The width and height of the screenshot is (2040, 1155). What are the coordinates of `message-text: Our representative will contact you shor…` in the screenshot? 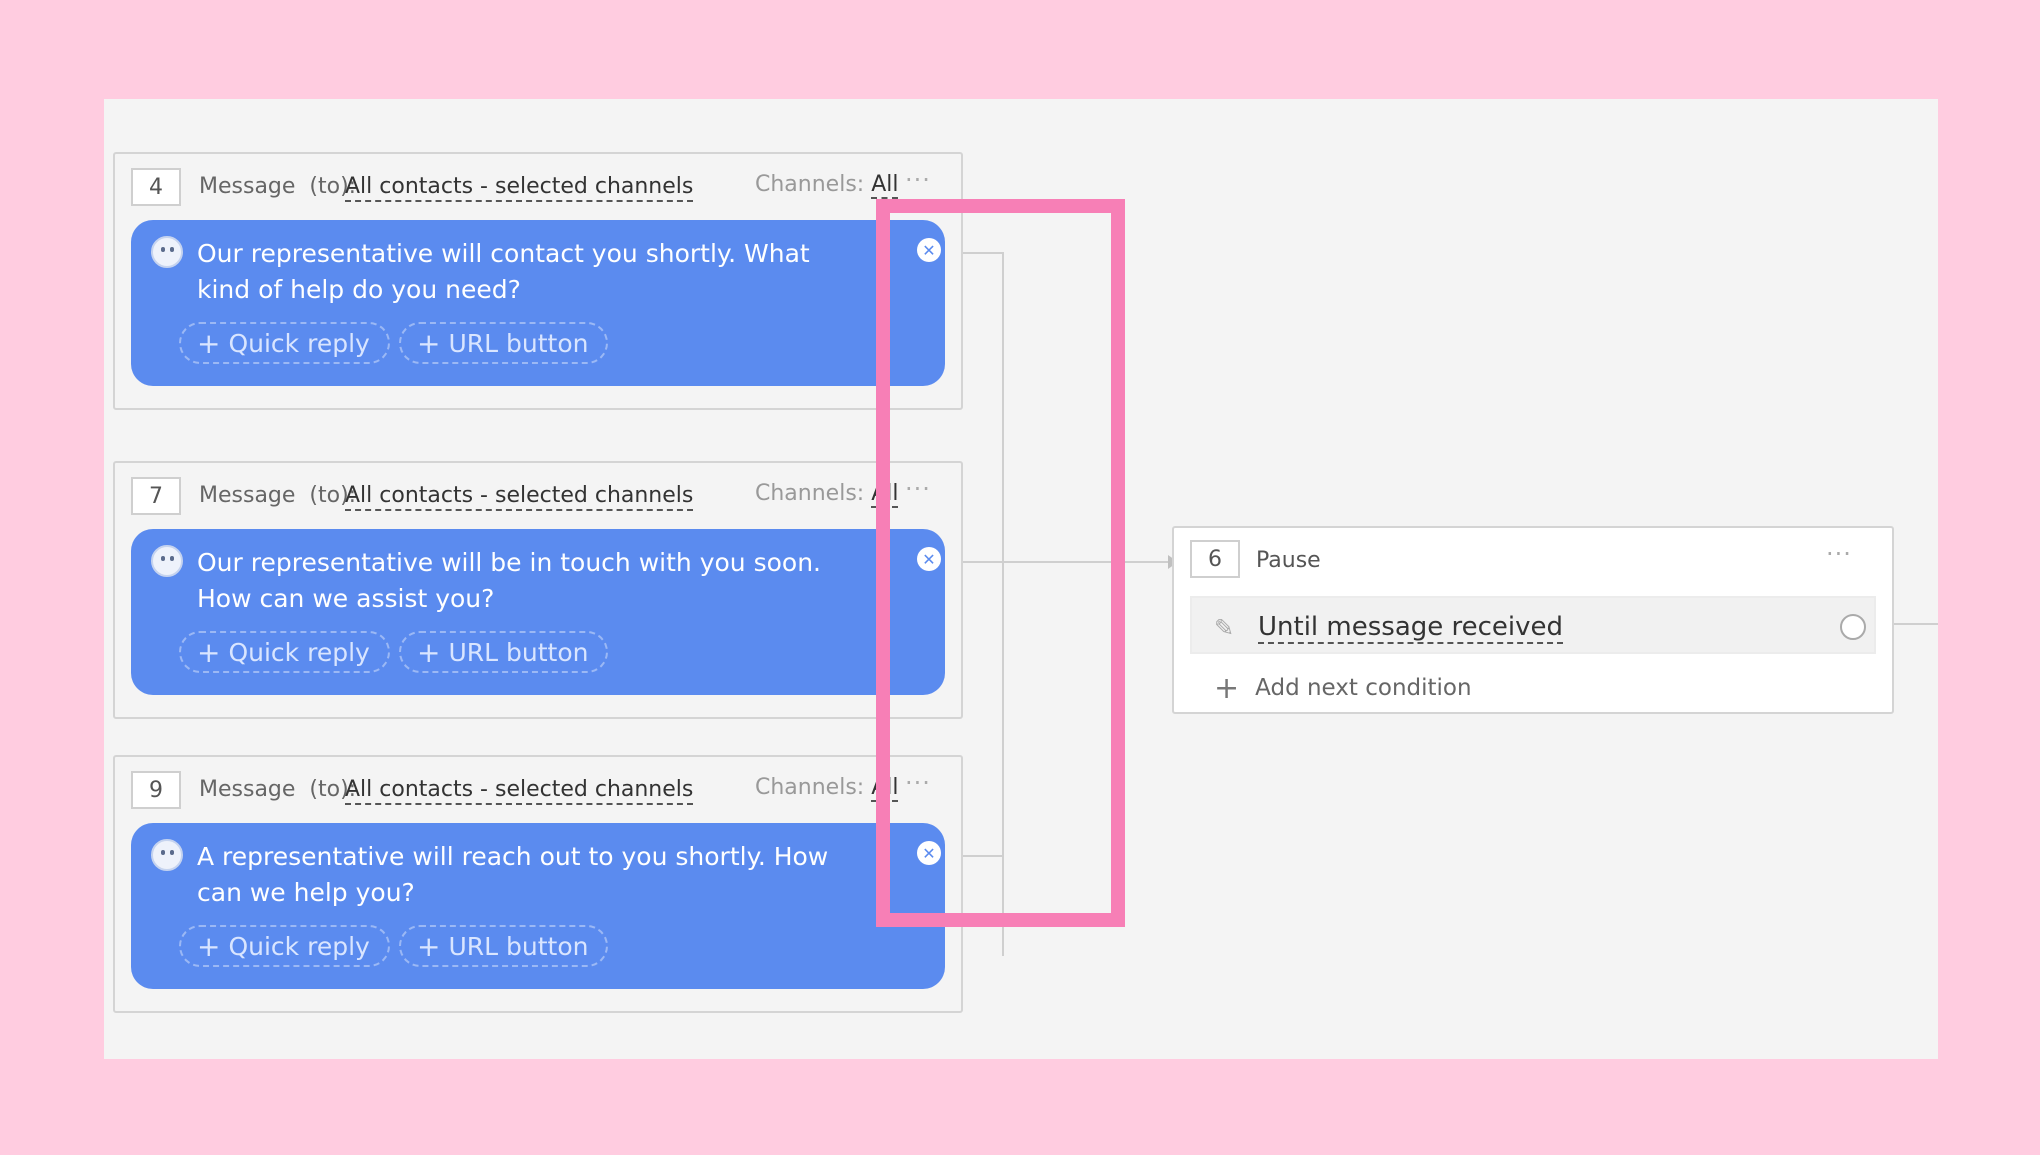 It's located at (522, 272).